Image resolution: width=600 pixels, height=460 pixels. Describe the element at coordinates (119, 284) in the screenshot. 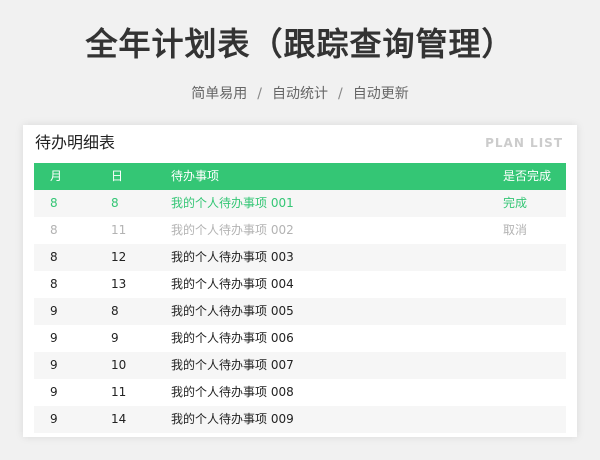

I see `cell-day: 13` at that location.